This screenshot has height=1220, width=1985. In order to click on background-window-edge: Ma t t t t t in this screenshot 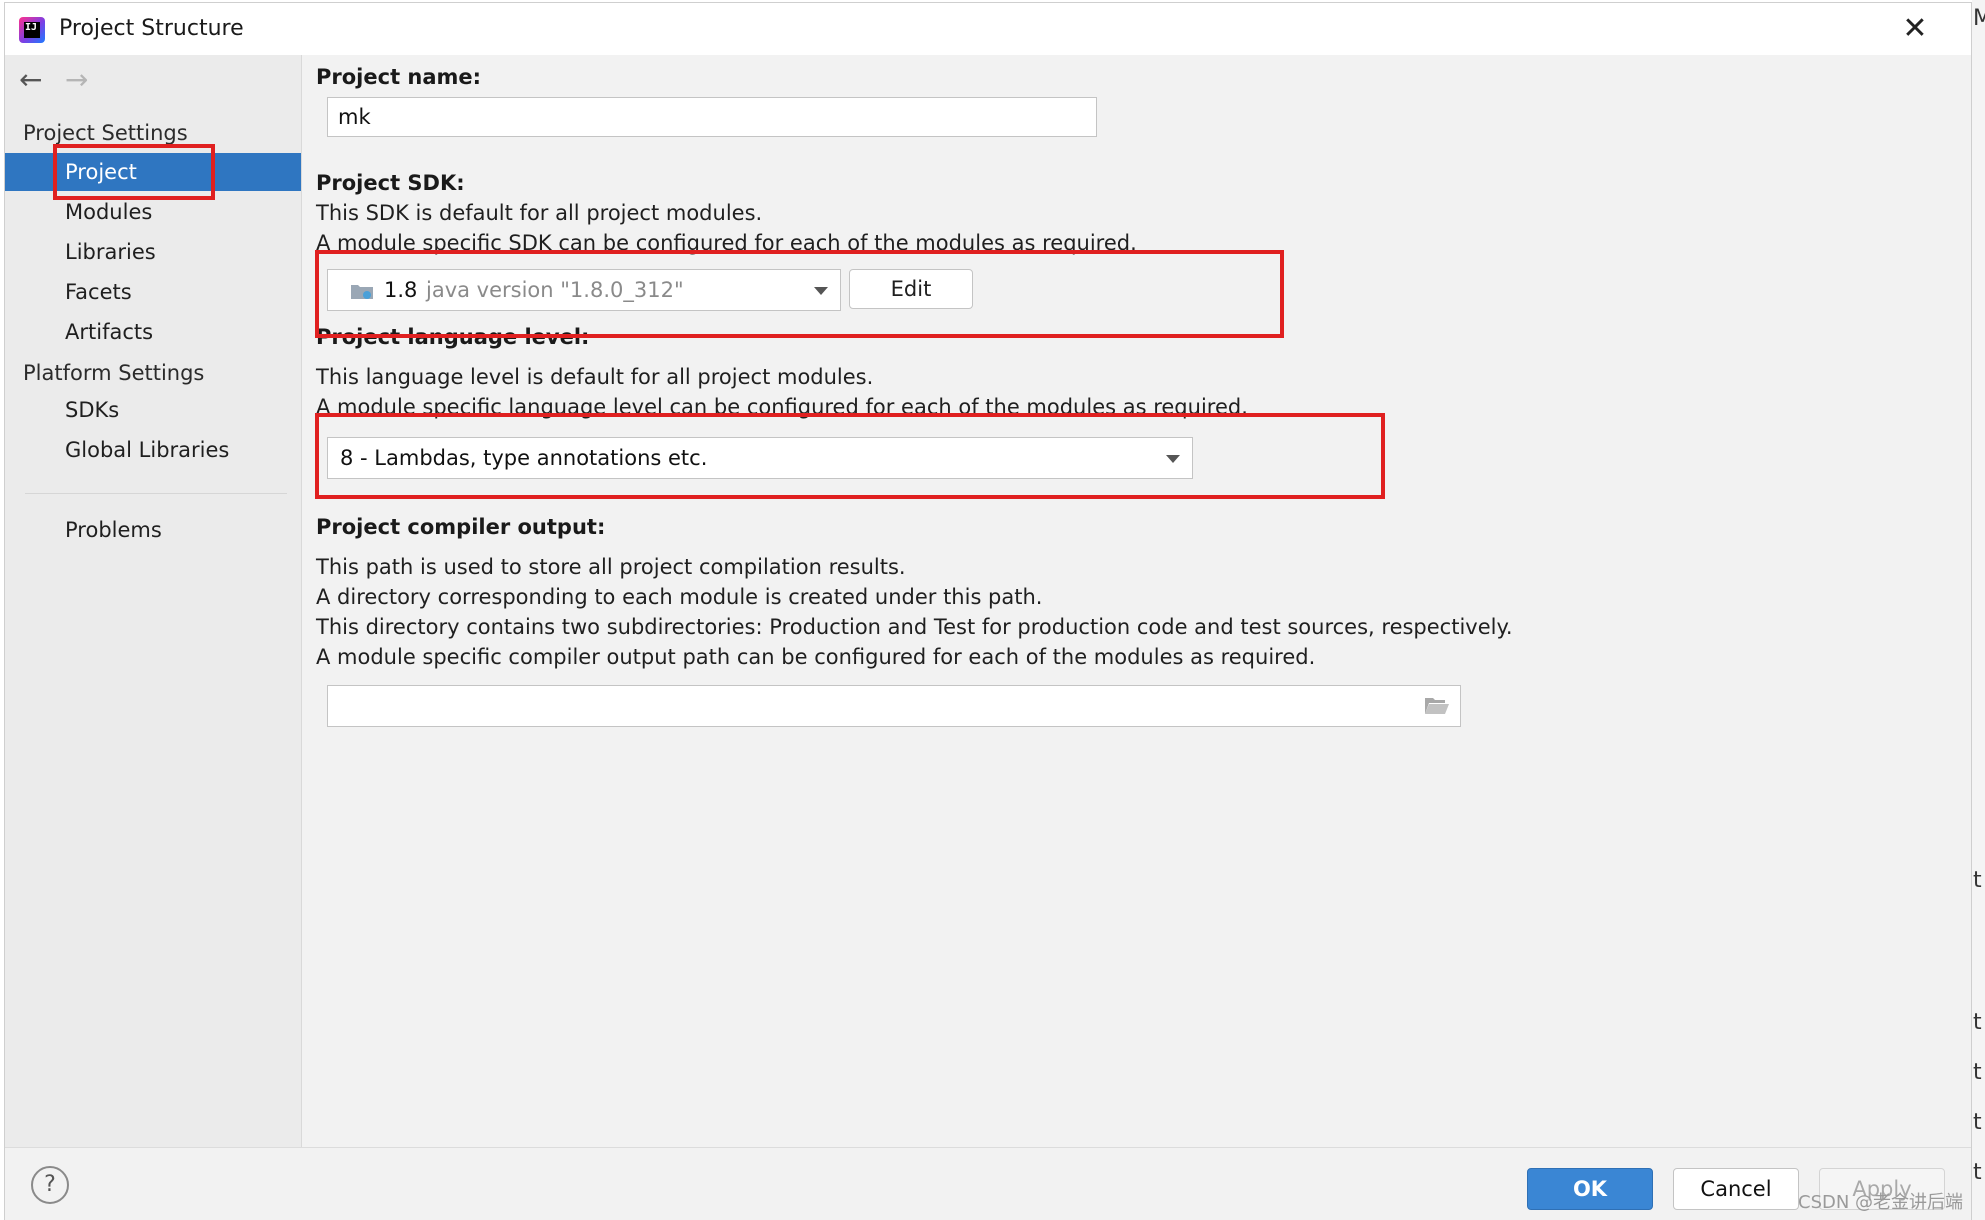, I will do `click(1978, 610)`.